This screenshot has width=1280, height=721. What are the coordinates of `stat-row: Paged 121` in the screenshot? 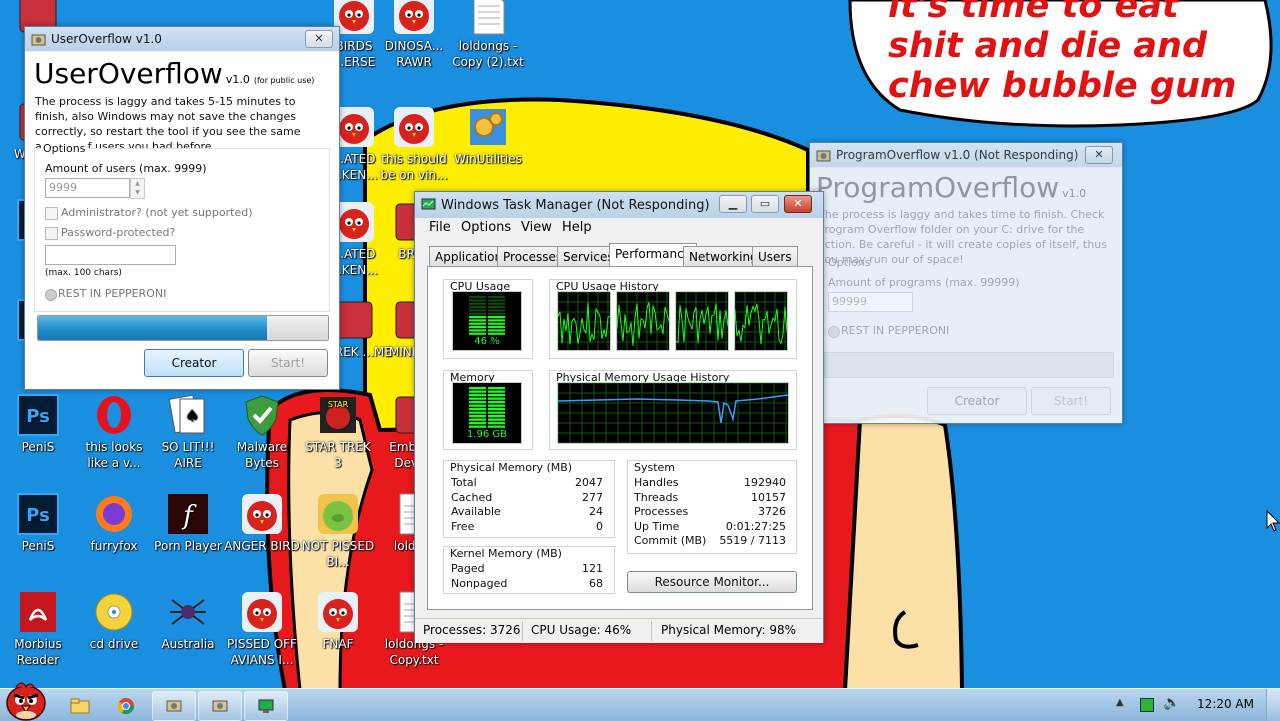 It's located at (527, 569).